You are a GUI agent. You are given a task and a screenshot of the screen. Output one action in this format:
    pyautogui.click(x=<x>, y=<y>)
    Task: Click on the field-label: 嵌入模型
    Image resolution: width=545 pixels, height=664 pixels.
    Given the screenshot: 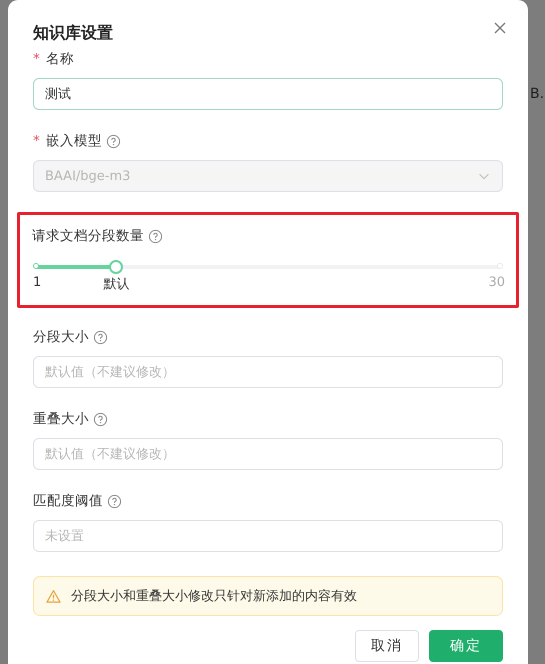 What is the action you would take?
    pyautogui.click(x=74, y=141)
    